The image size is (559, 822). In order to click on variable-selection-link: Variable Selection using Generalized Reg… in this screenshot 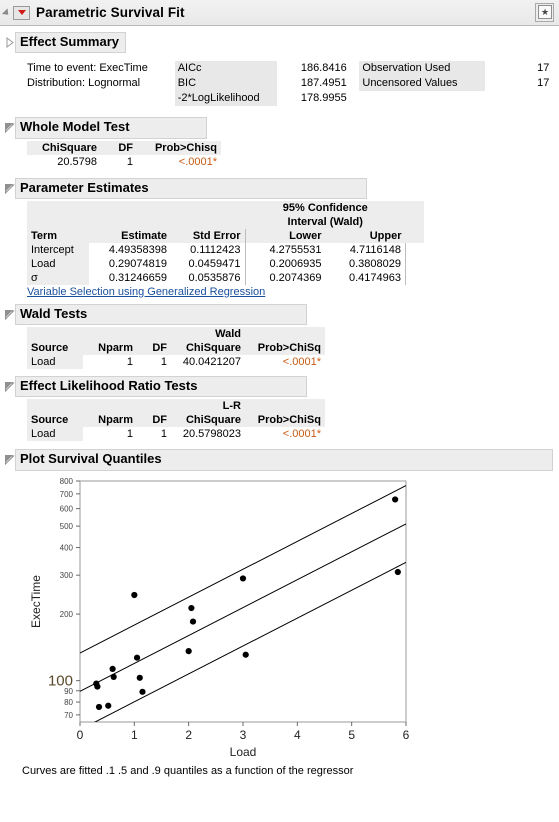, I will do `click(279, 292)`.